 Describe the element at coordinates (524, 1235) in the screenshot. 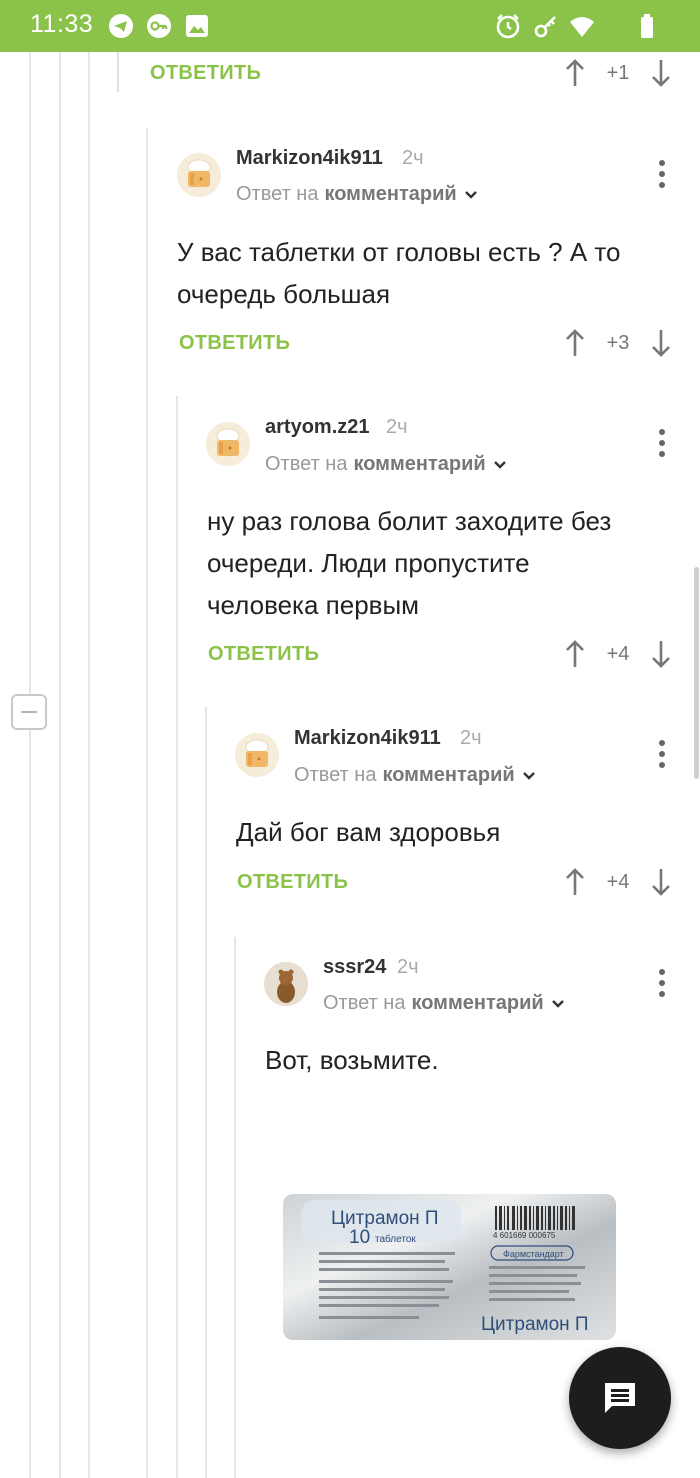

I see `pill-barcode-number: 4 601669 000675` at that location.